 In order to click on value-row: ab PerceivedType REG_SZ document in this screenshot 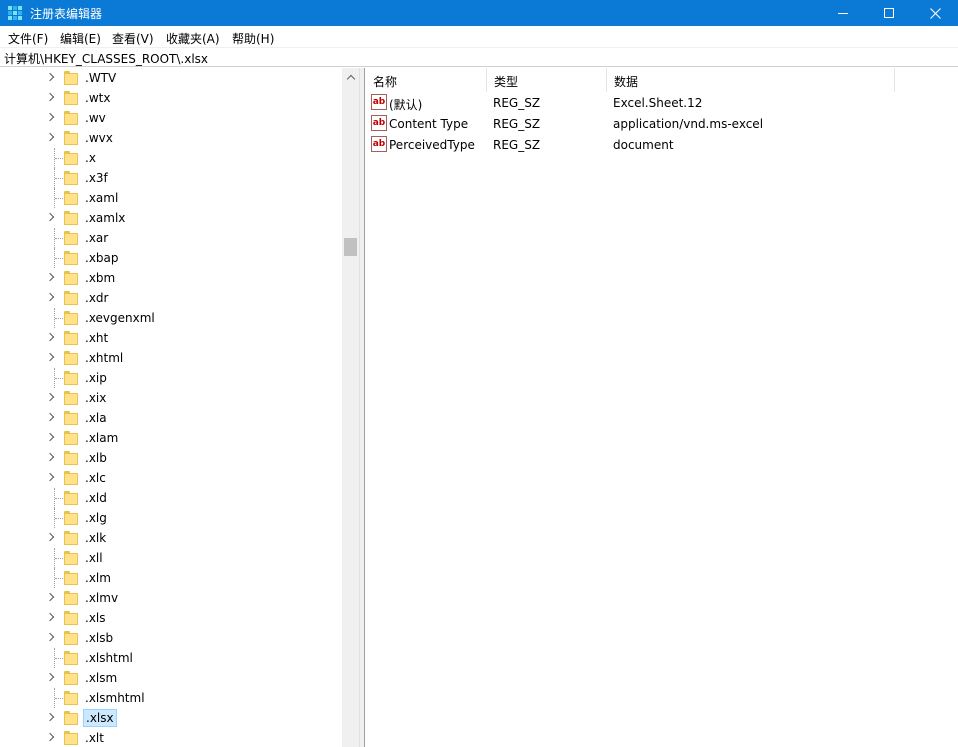, I will do `click(662, 144)`.